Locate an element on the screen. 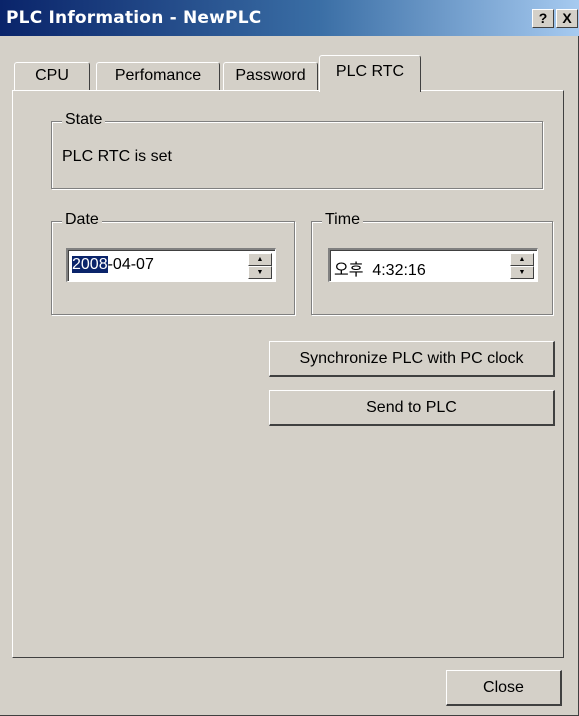  tab-perfomance: Perfomance is located at coordinates (158, 76).